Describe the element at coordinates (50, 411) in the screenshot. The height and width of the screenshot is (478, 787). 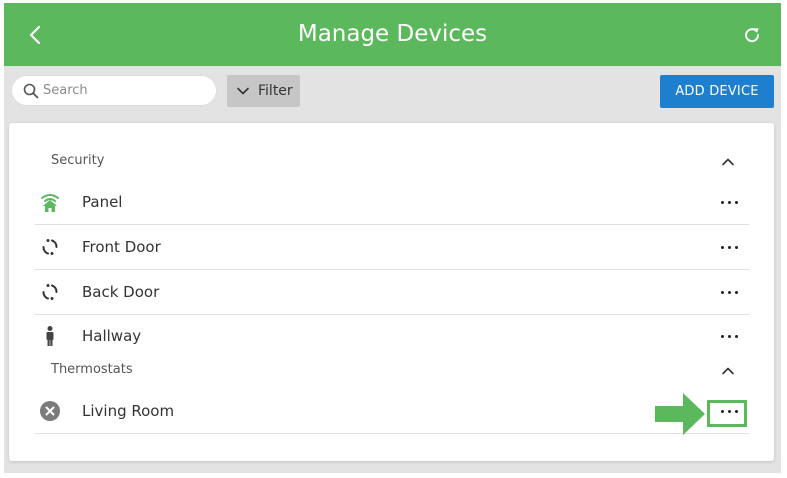
I see `offline-x-icon` at that location.